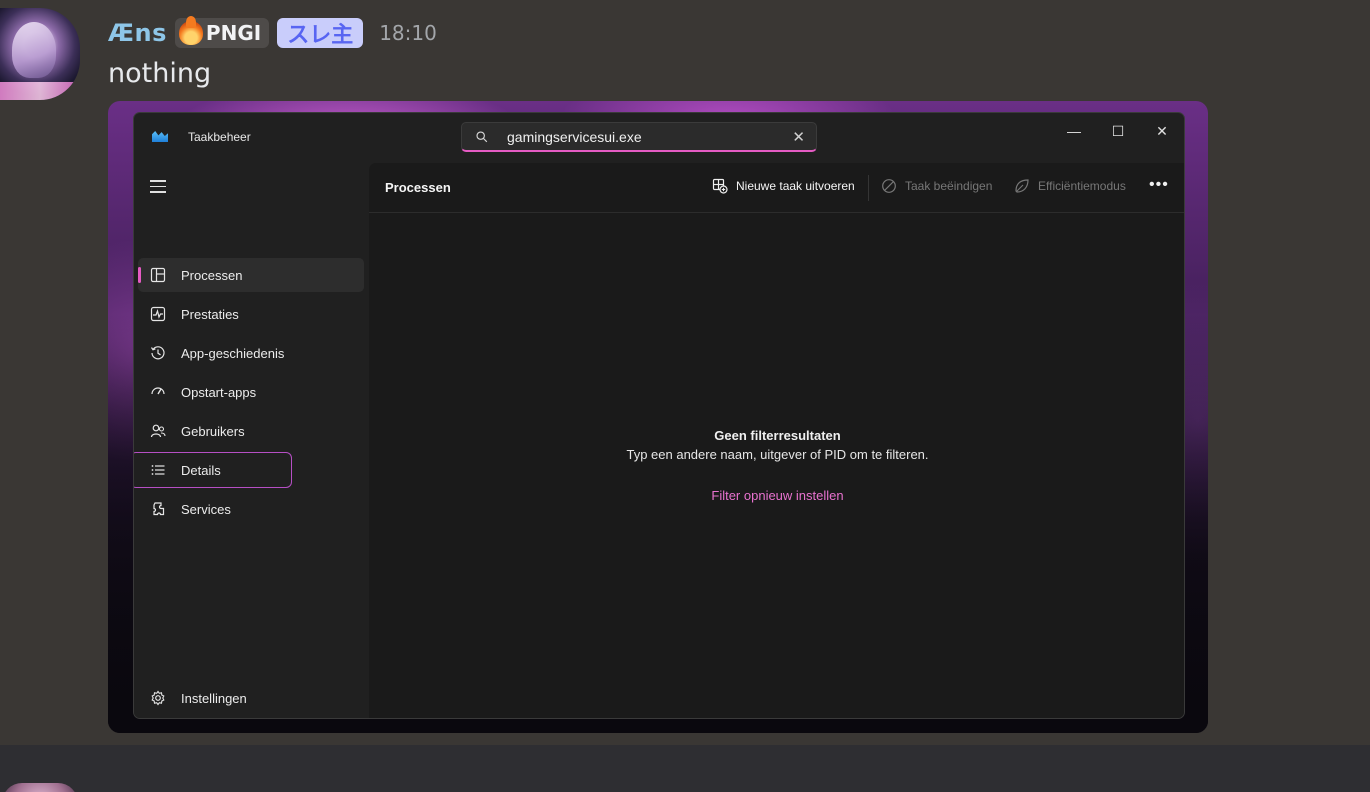  What do you see at coordinates (206, 509) in the screenshot?
I see `sidebar-item-label: Services` at bounding box center [206, 509].